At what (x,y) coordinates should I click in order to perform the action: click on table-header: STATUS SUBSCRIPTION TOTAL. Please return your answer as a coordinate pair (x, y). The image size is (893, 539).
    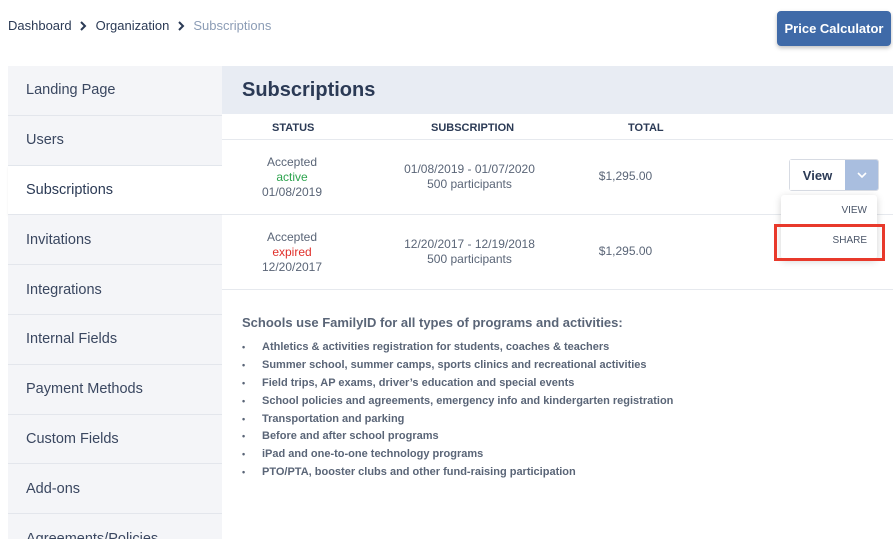
    Looking at the image, I should click on (557, 127).